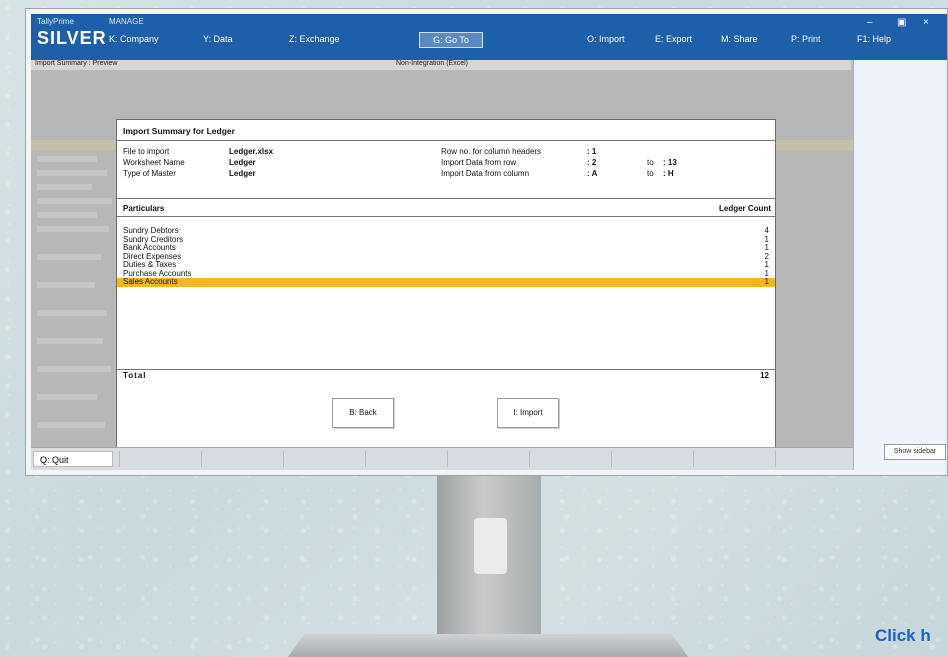  I want to click on brand-edition: SILVER, so click(72, 38).